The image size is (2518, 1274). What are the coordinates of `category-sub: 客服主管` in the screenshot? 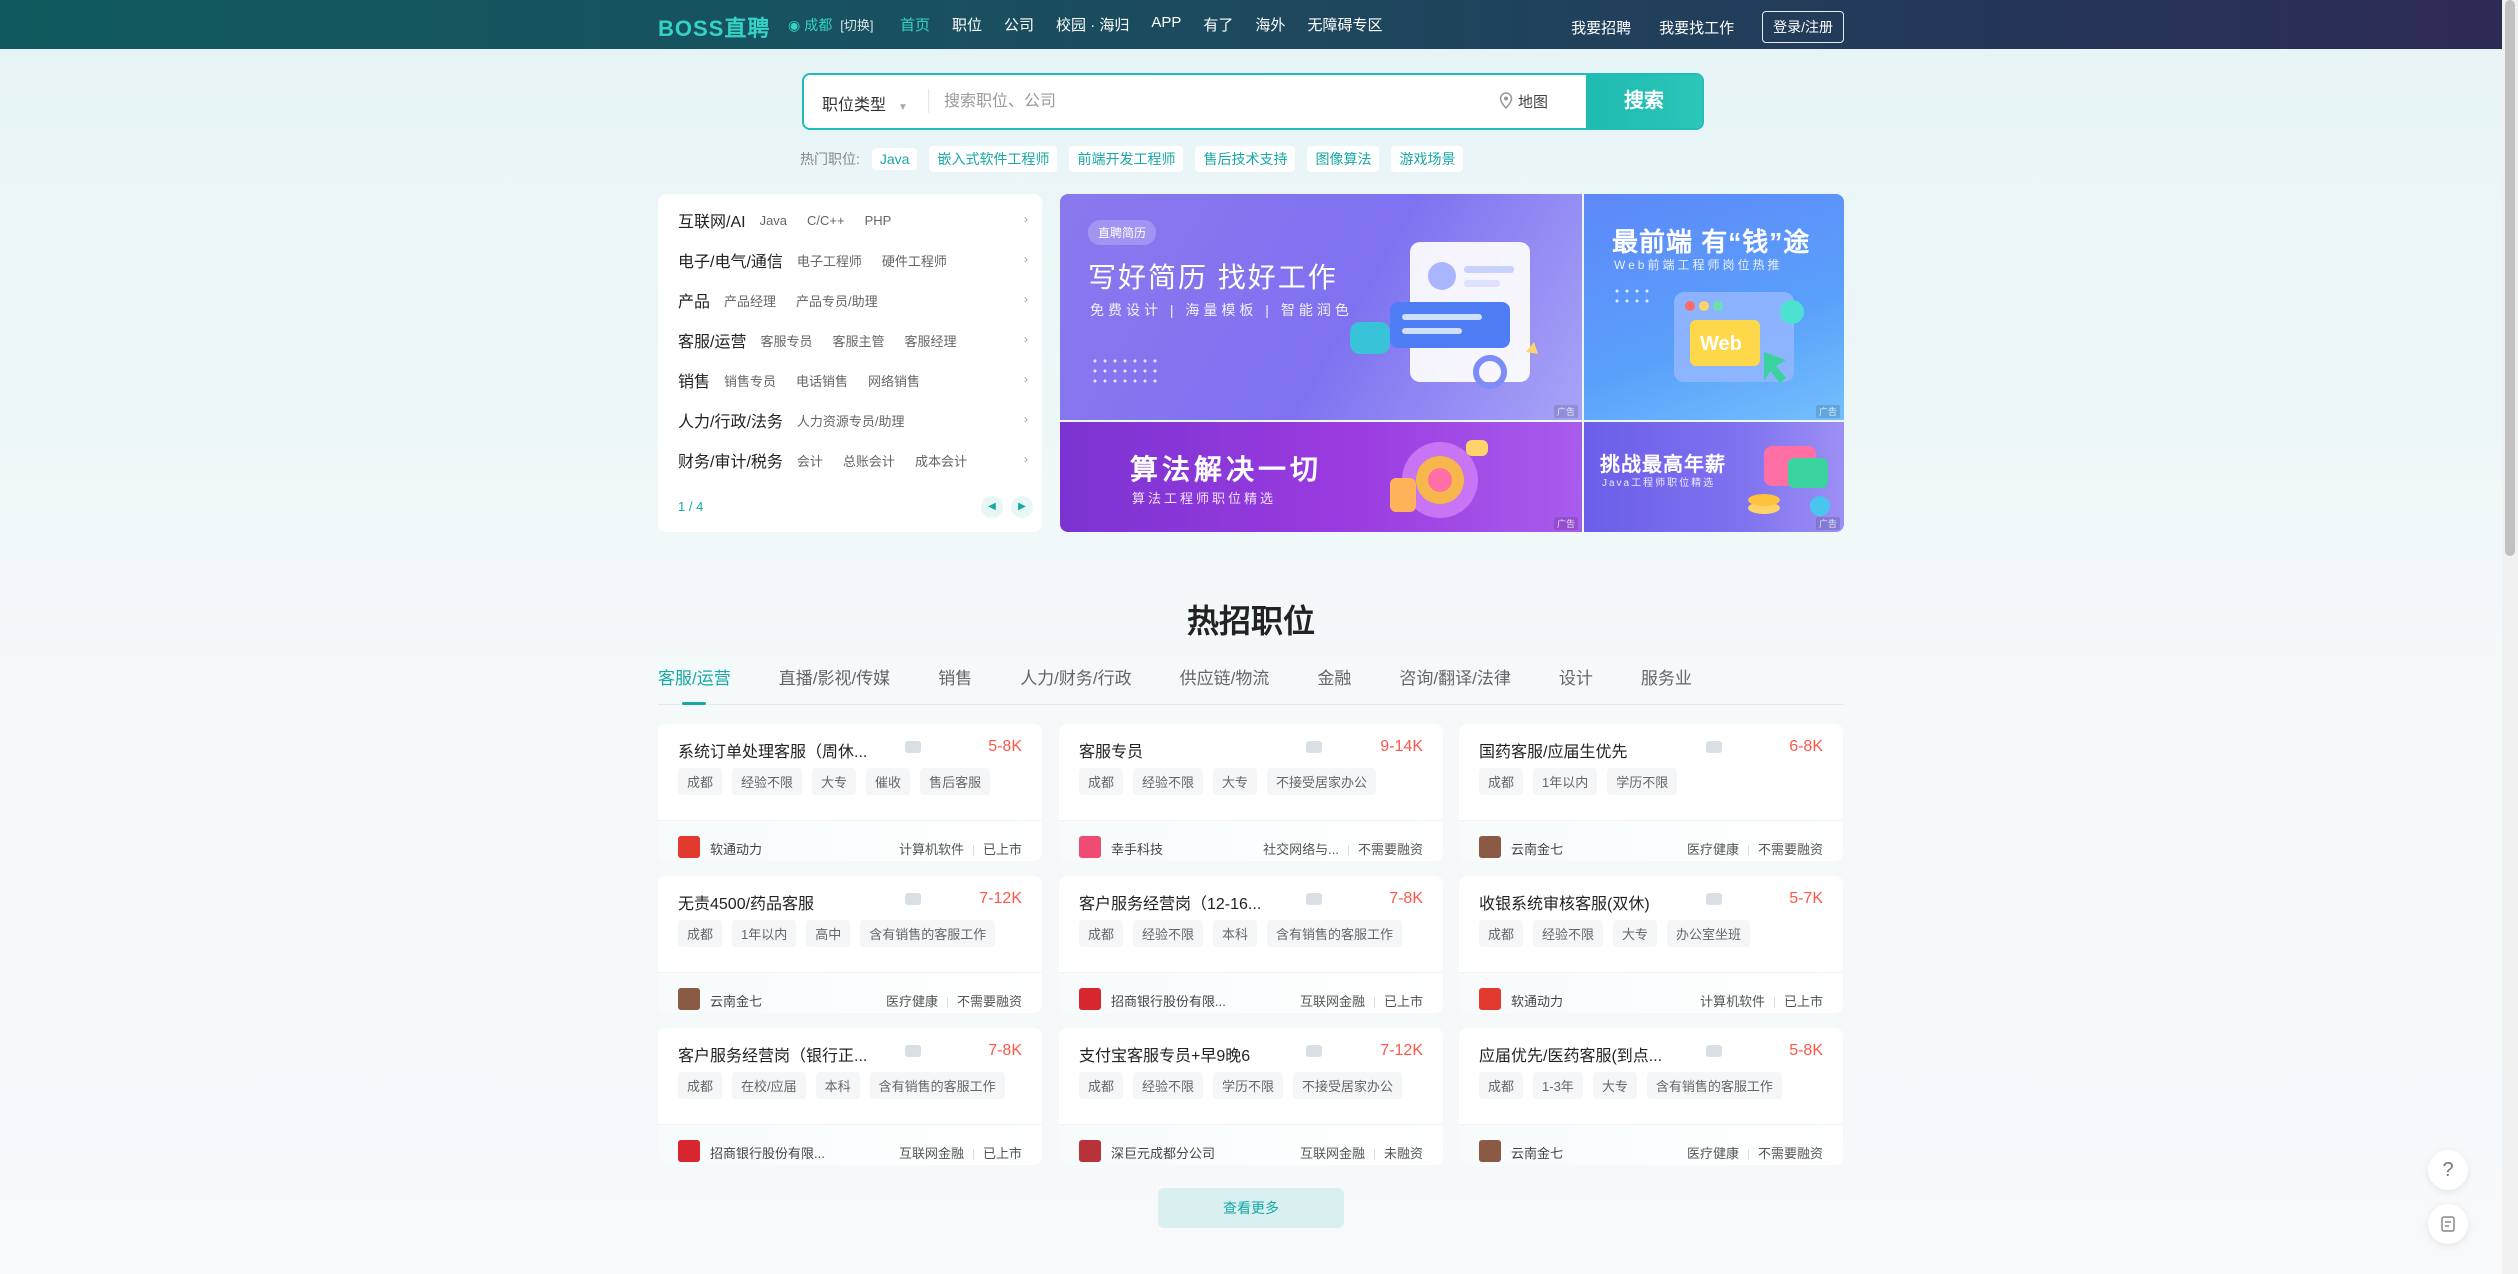 It's located at (858, 340).